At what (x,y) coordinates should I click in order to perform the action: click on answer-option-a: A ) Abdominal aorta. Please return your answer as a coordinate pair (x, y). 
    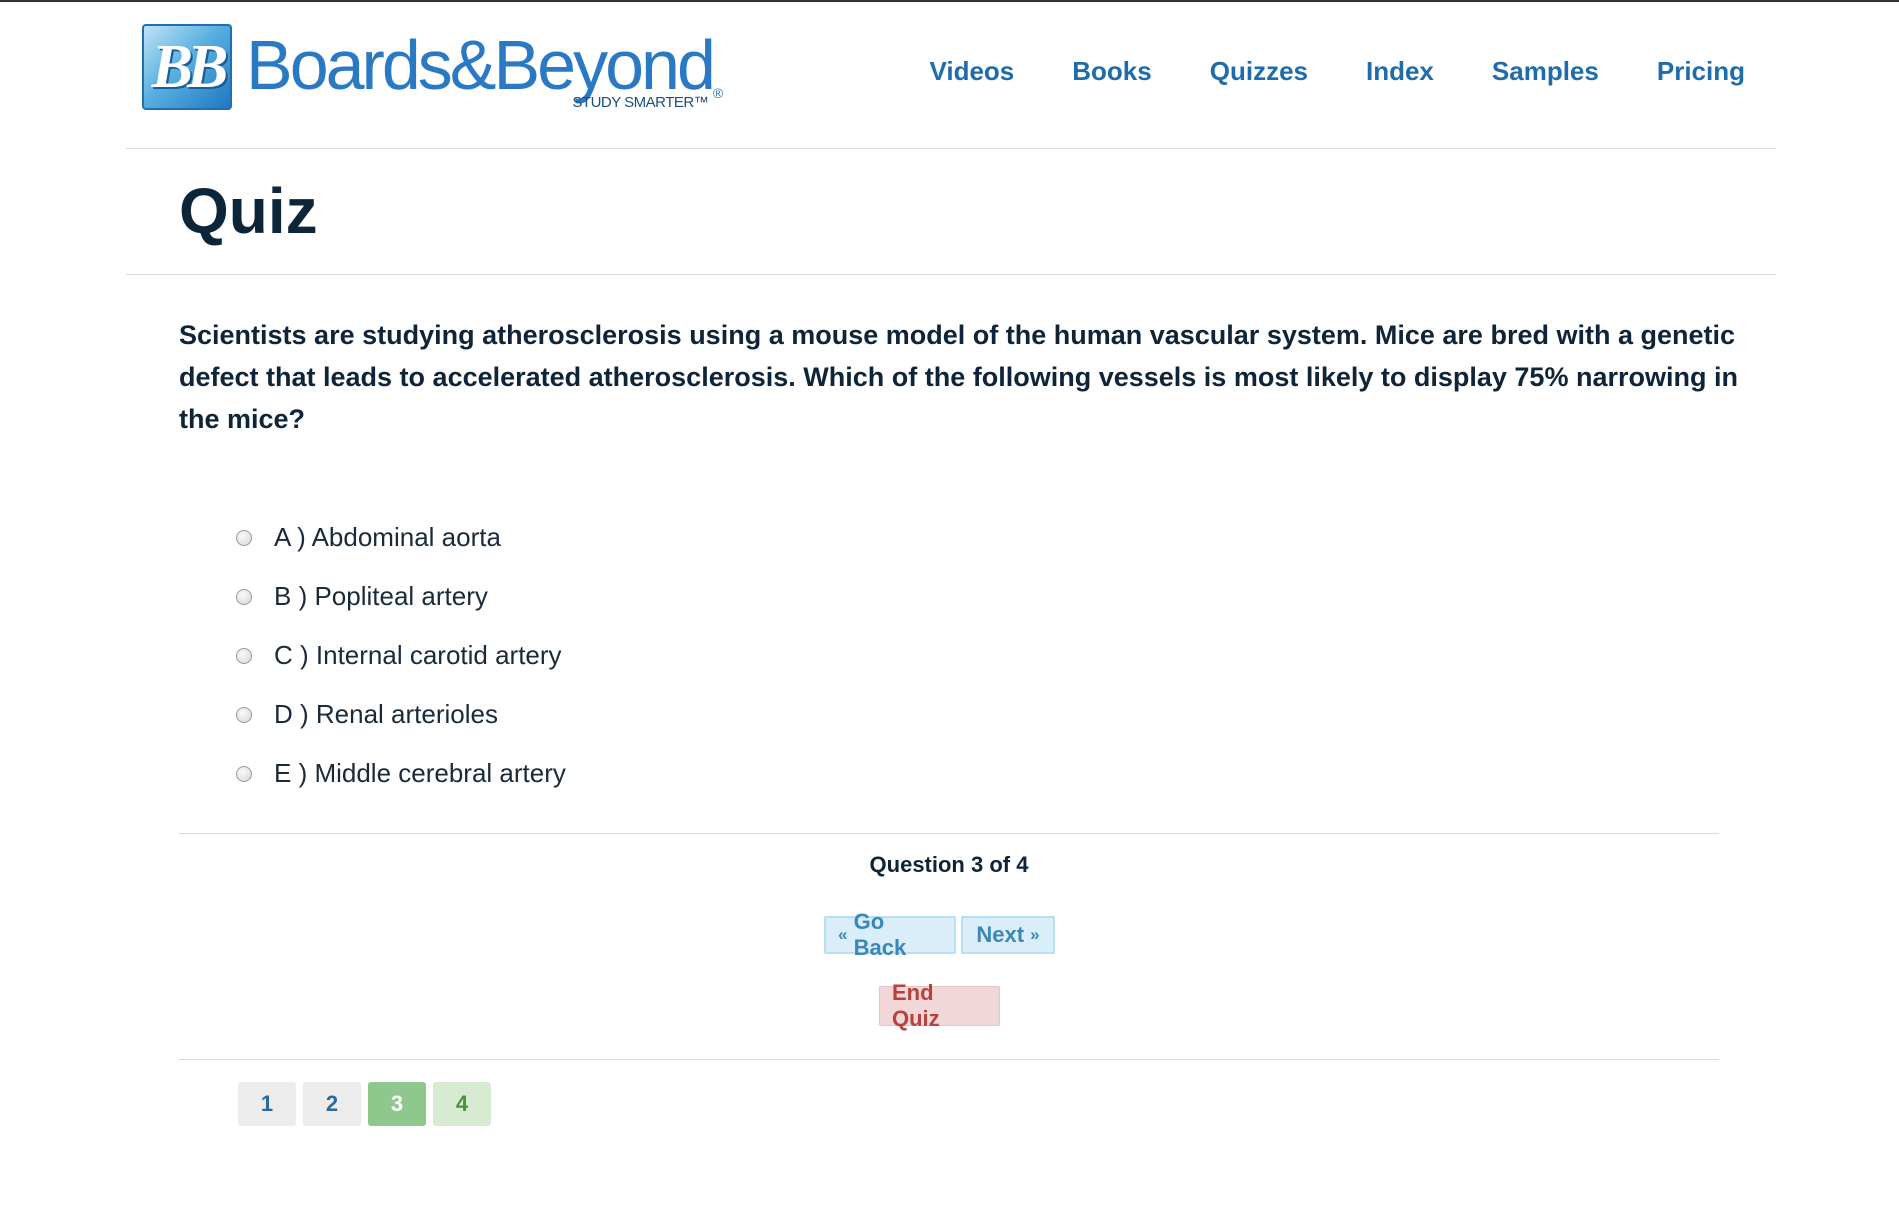
    Looking at the image, I should click on (401, 537).